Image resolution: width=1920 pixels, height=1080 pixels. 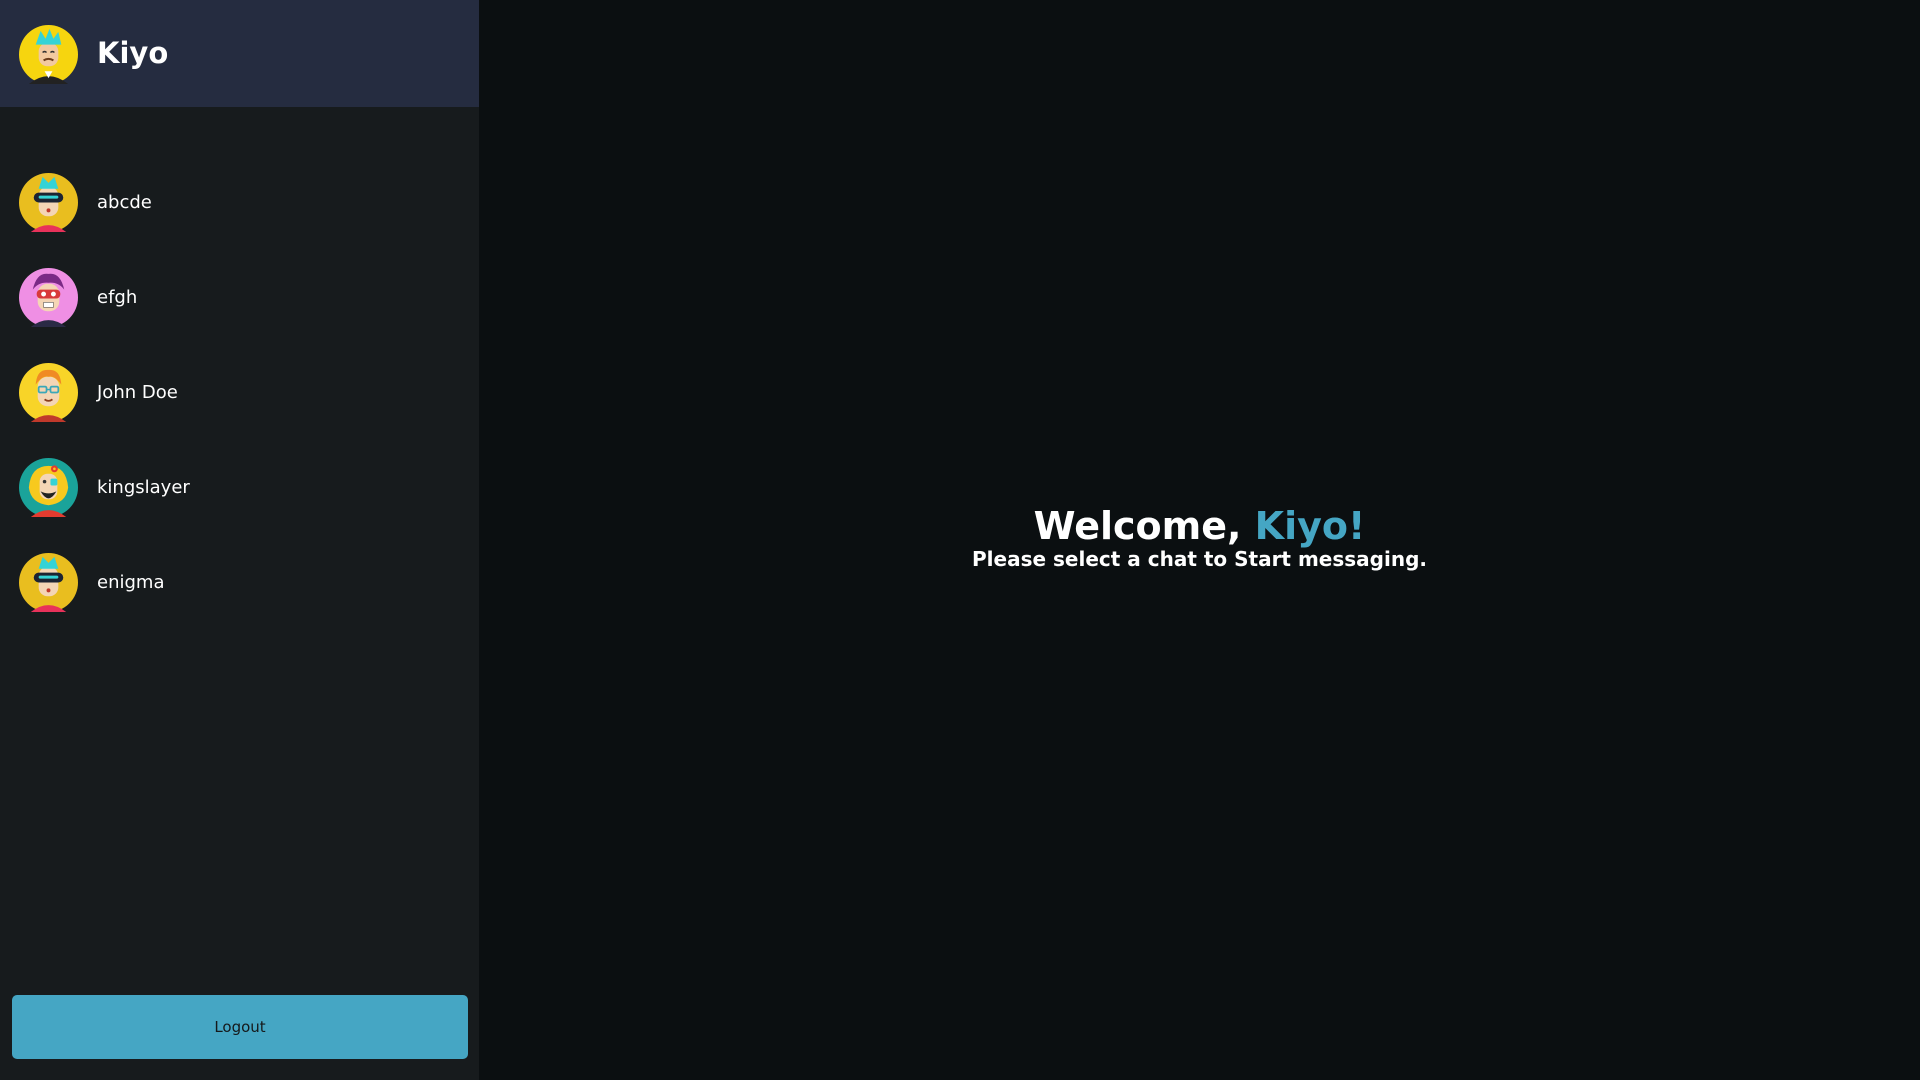 I want to click on logout-button: Logout, so click(x=240, y=1027).